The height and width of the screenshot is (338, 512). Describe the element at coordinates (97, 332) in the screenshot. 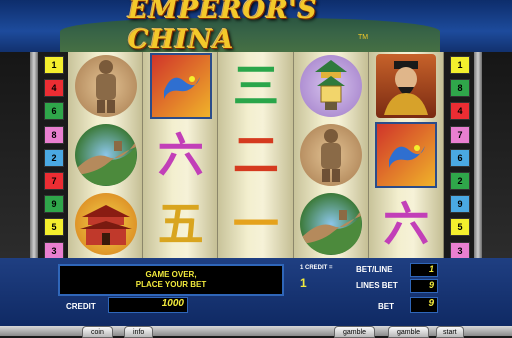

I see `coin-button: coin` at that location.